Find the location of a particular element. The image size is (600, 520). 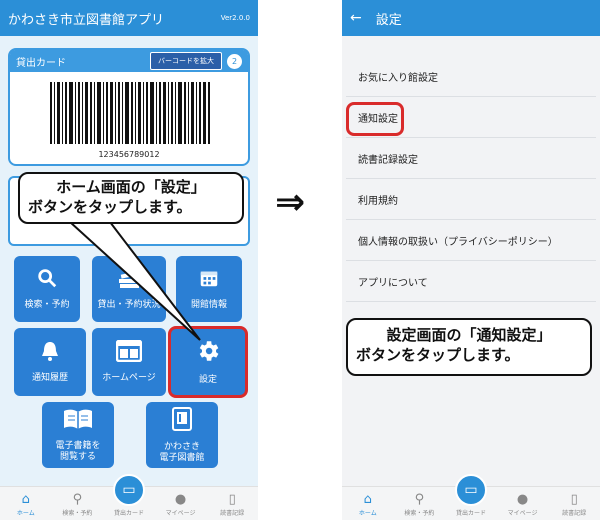

right-instruction-callout: 設定画面の「通知設定」 ボタンをタップします。 is located at coordinates (469, 347).